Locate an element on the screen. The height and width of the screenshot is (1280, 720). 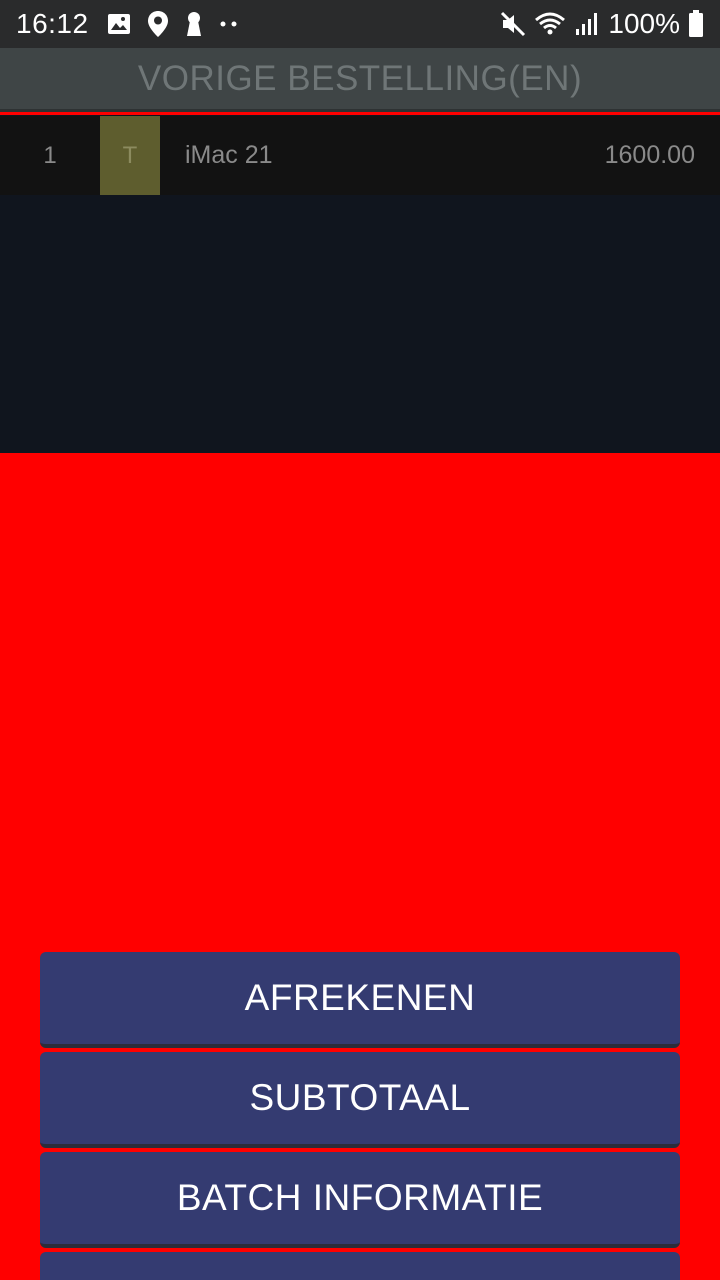
order-tag: T is located at coordinates (130, 155).